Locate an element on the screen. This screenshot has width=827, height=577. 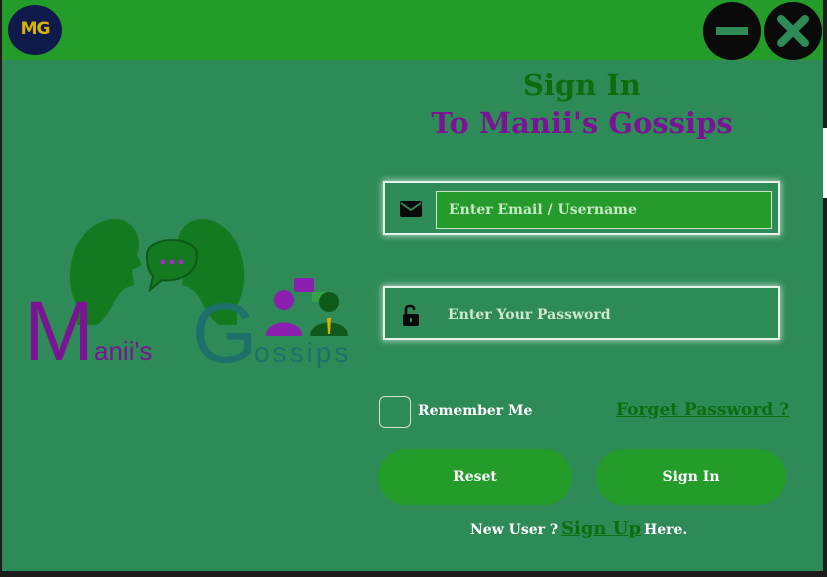
sign-in-button: Sign In is located at coordinates (691, 477).